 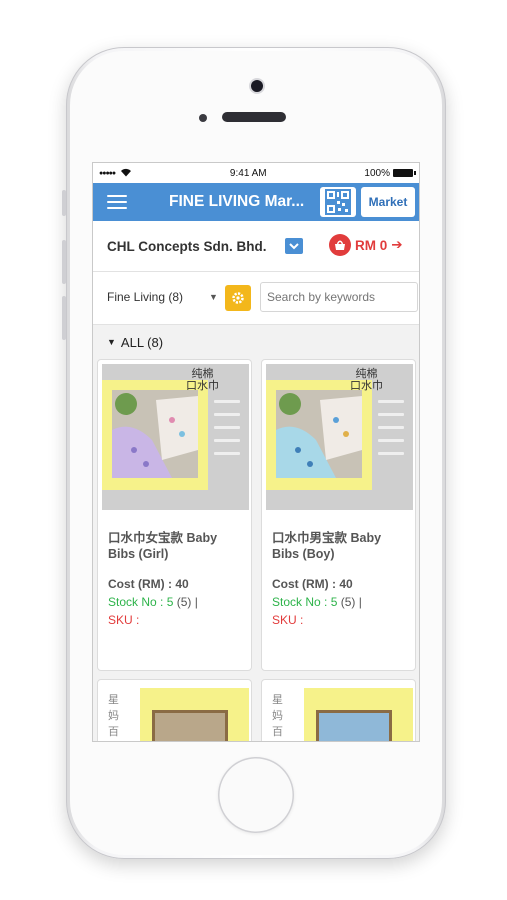 I want to click on qr-code-button, so click(x=338, y=202).